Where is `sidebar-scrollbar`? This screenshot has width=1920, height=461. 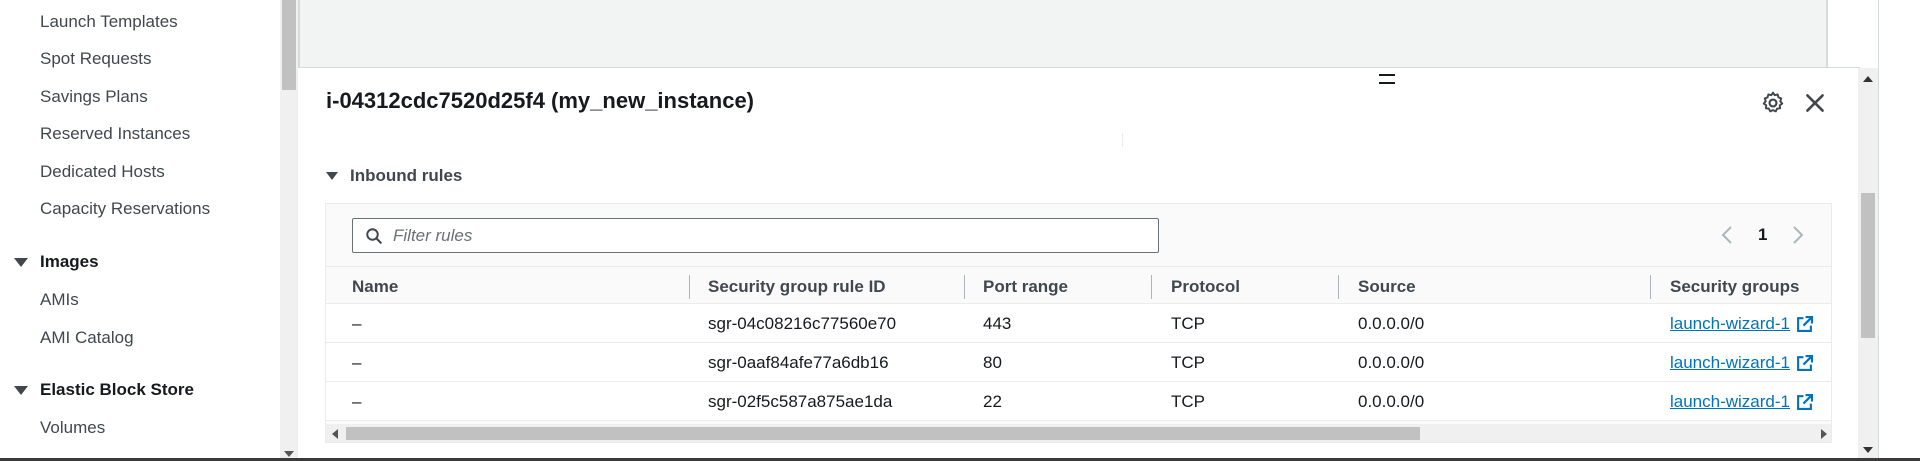 sidebar-scrollbar is located at coordinates (289, 230).